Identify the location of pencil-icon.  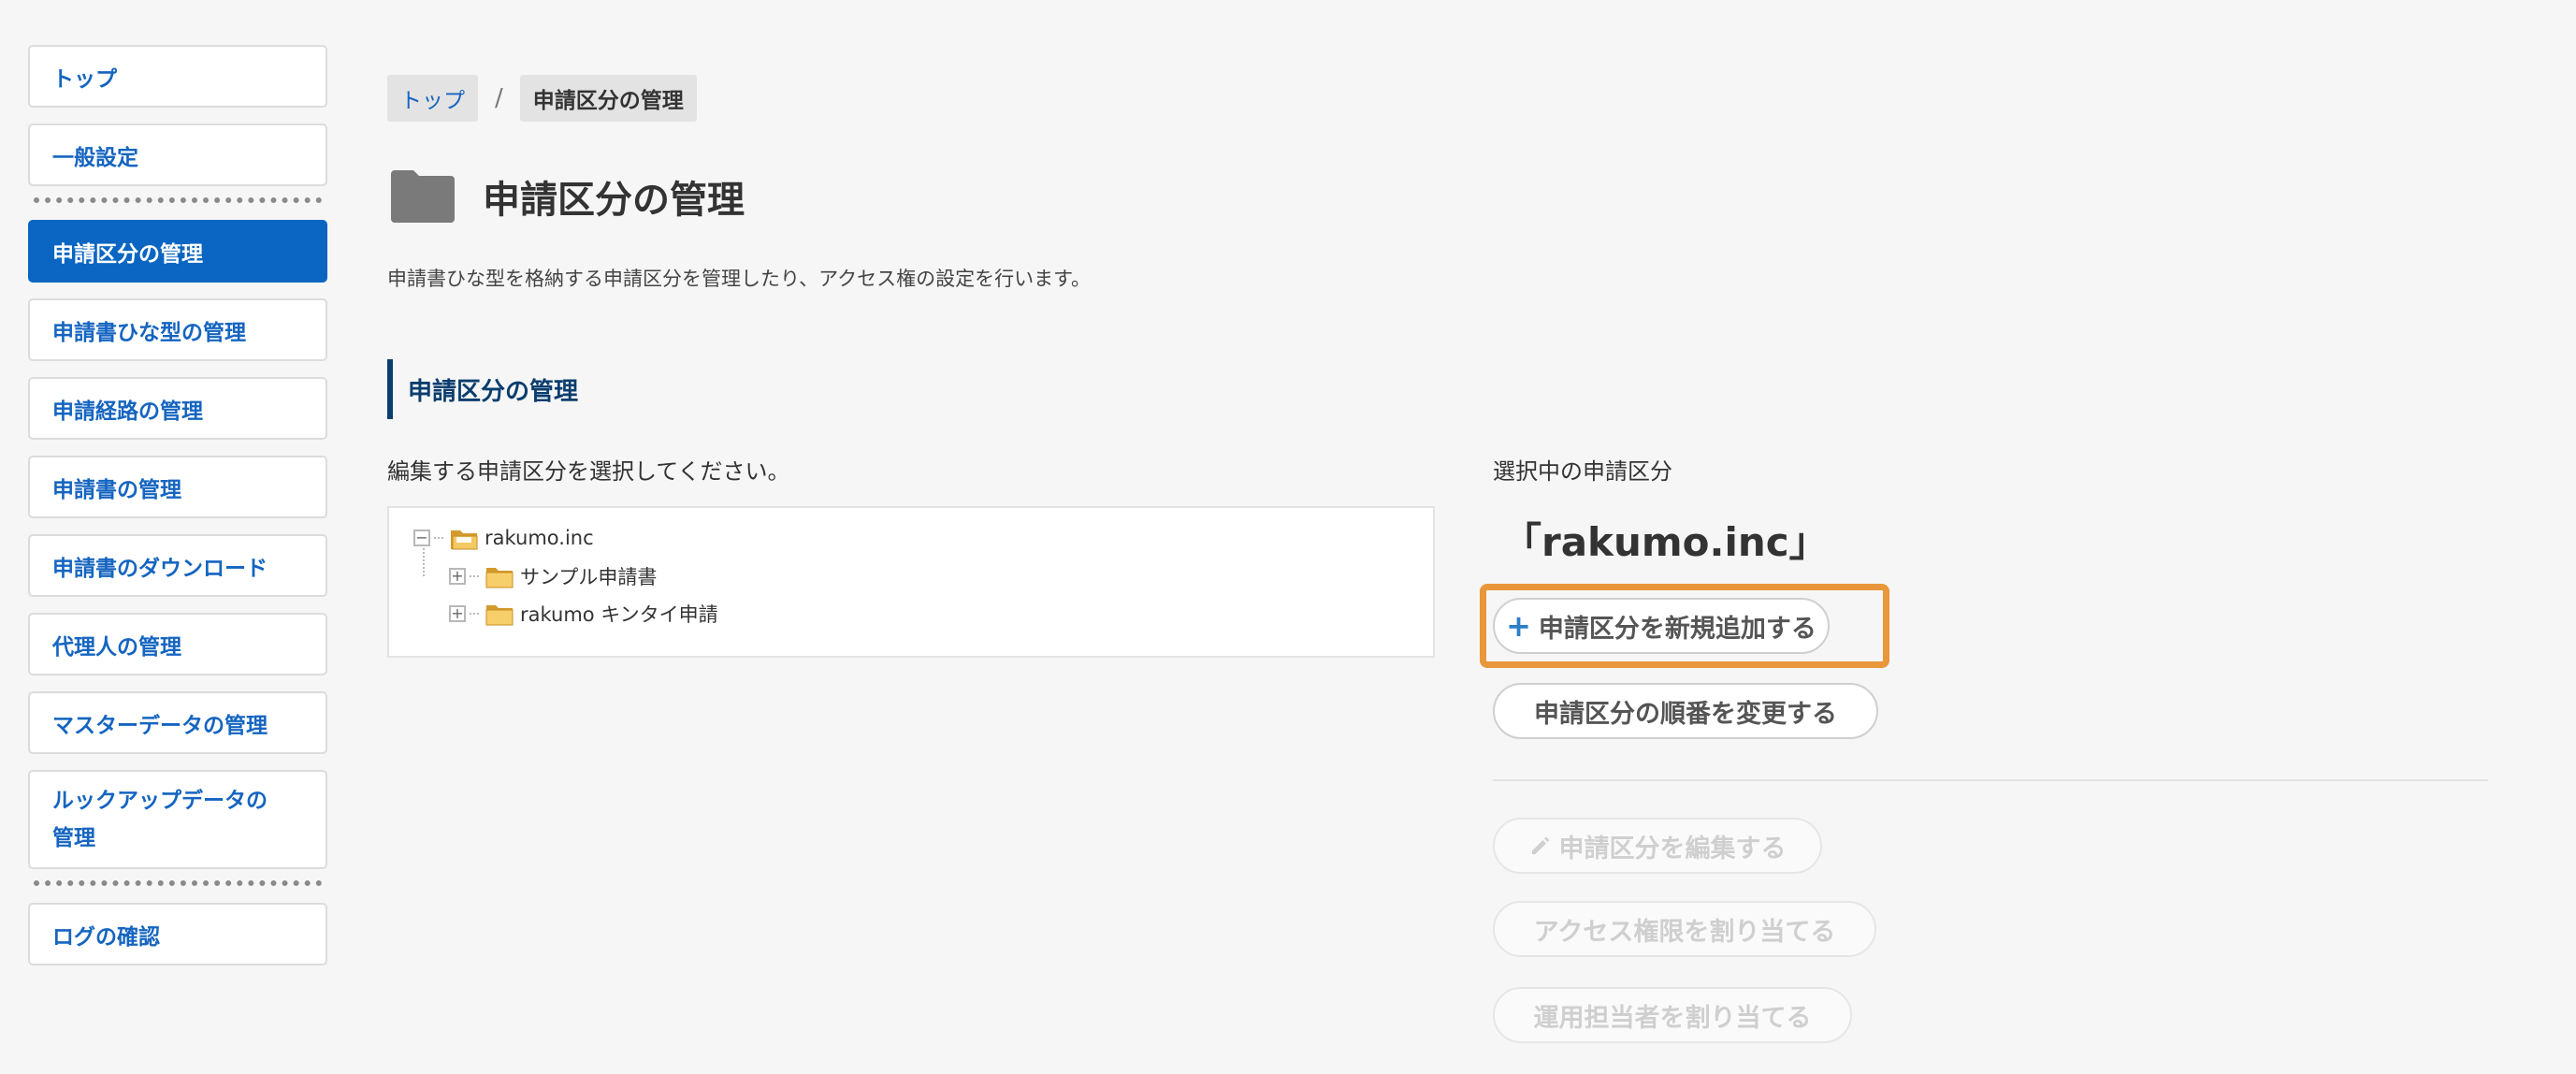
(1540, 845).